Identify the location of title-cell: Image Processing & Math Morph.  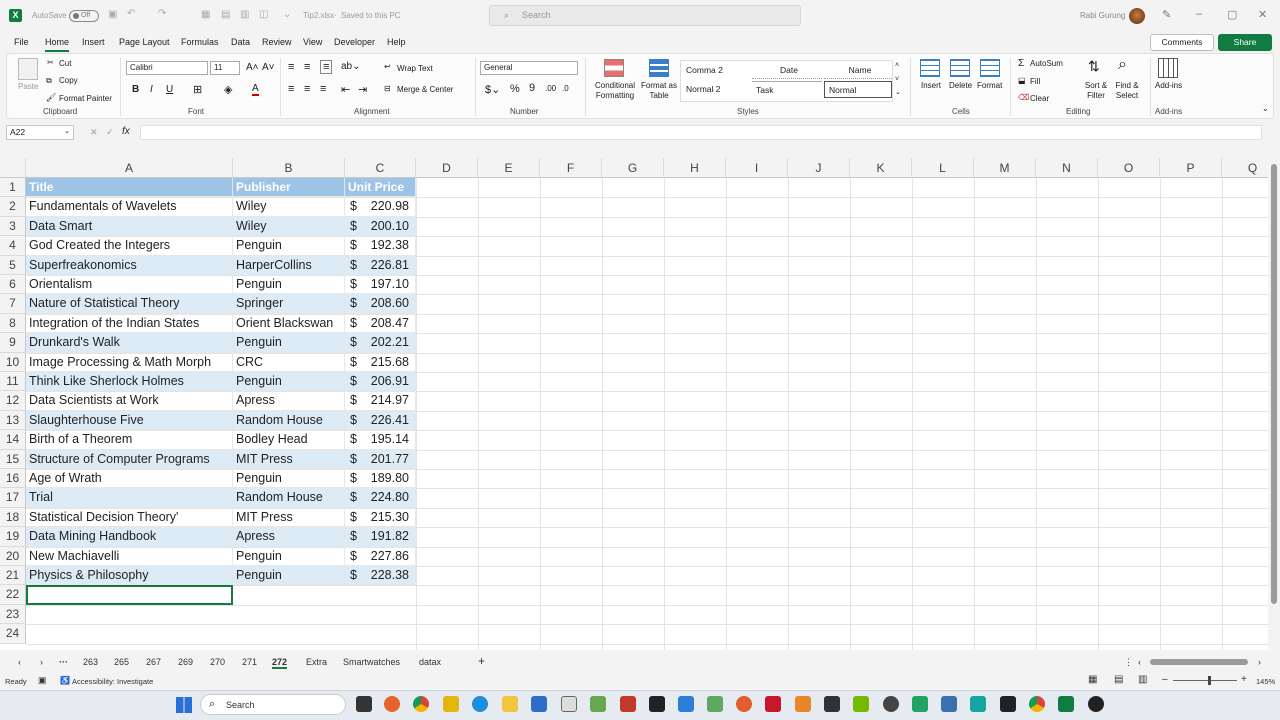
(129, 362).